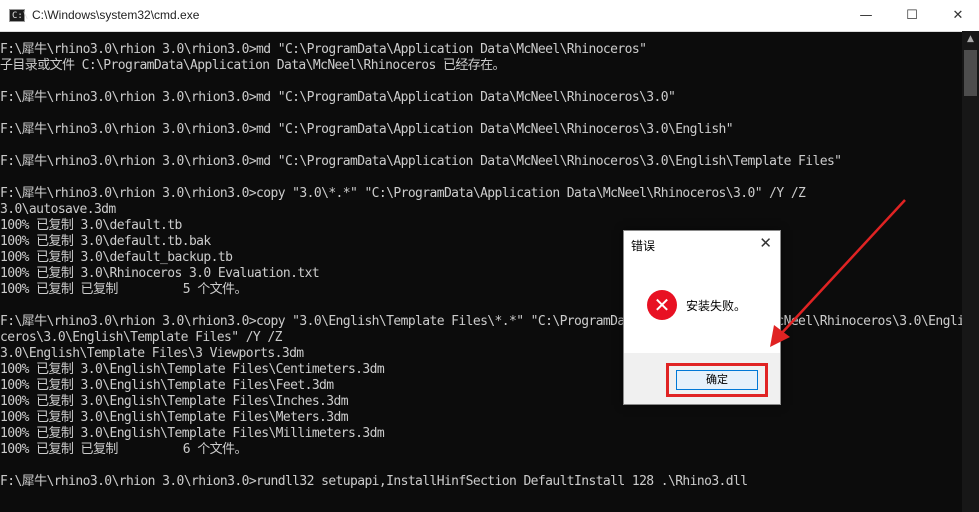 Image resolution: width=979 pixels, height=512 pixels. I want to click on annotation-arrow, so click(838, 273).